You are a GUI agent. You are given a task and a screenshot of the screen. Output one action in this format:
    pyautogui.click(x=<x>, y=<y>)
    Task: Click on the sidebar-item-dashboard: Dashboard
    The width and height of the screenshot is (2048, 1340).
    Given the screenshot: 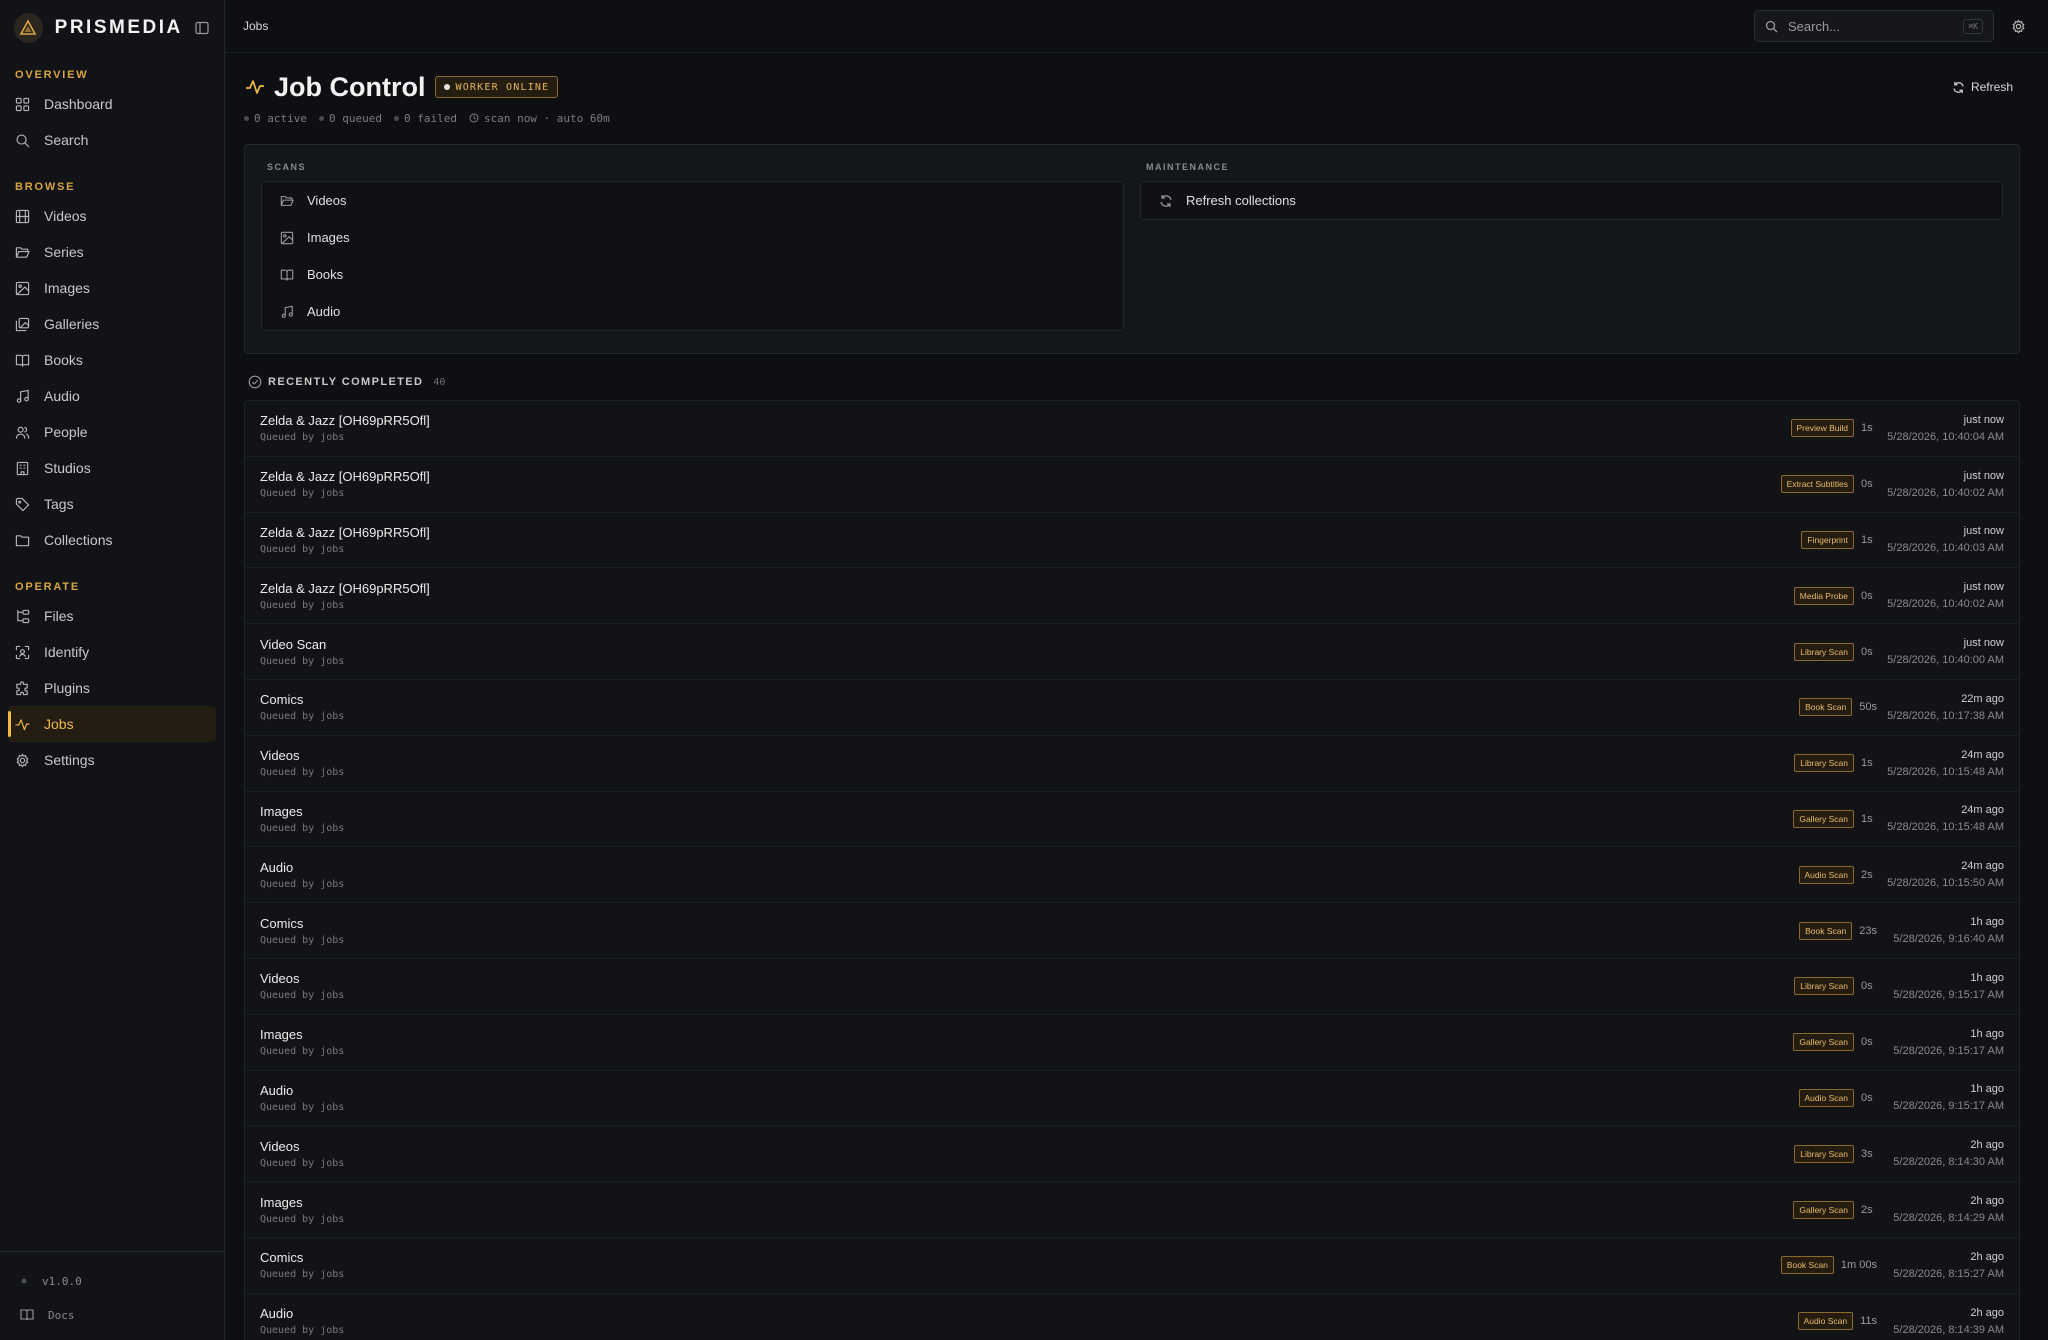 What is the action you would take?
    pyautogui.click(x=112, y=104)
    